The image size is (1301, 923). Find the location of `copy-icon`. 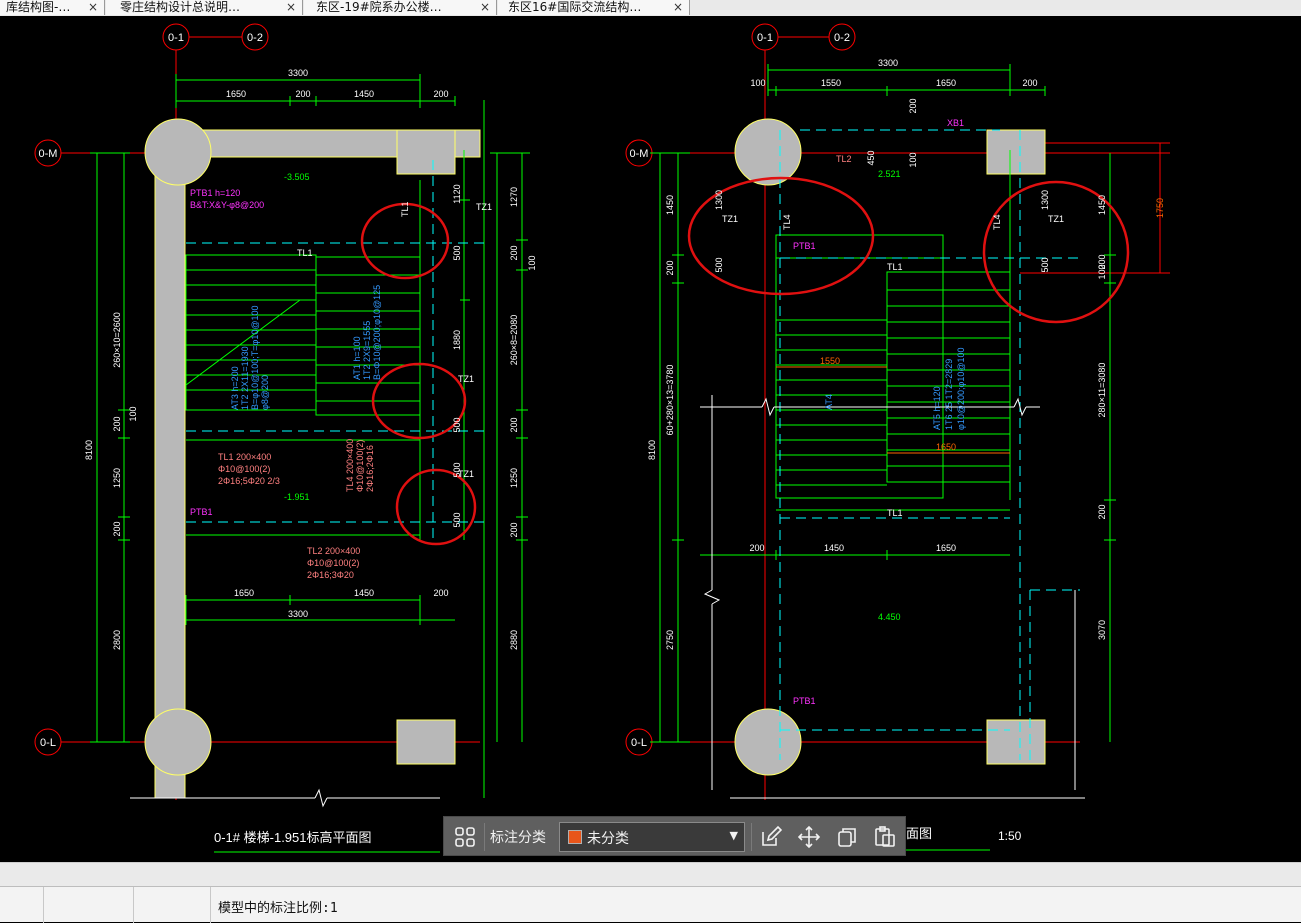

copy-icon is located at coordinates (847, 837).